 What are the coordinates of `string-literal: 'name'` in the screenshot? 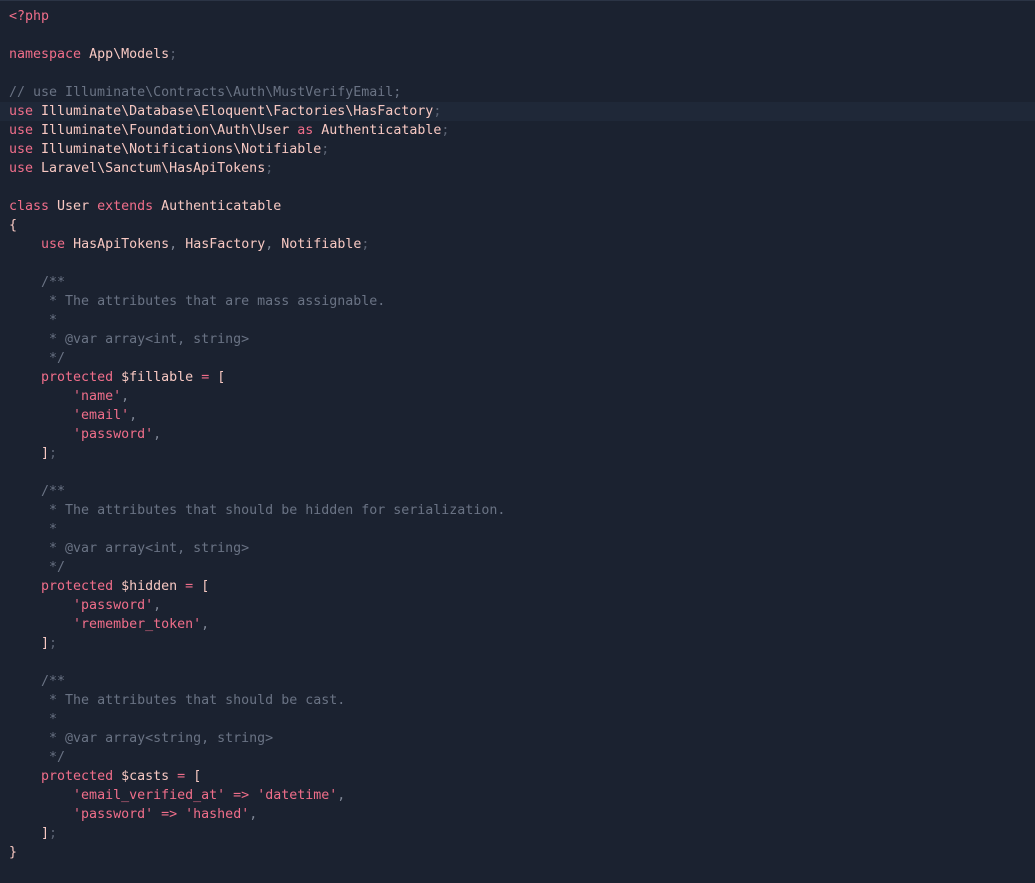 It's located at (97, 396).